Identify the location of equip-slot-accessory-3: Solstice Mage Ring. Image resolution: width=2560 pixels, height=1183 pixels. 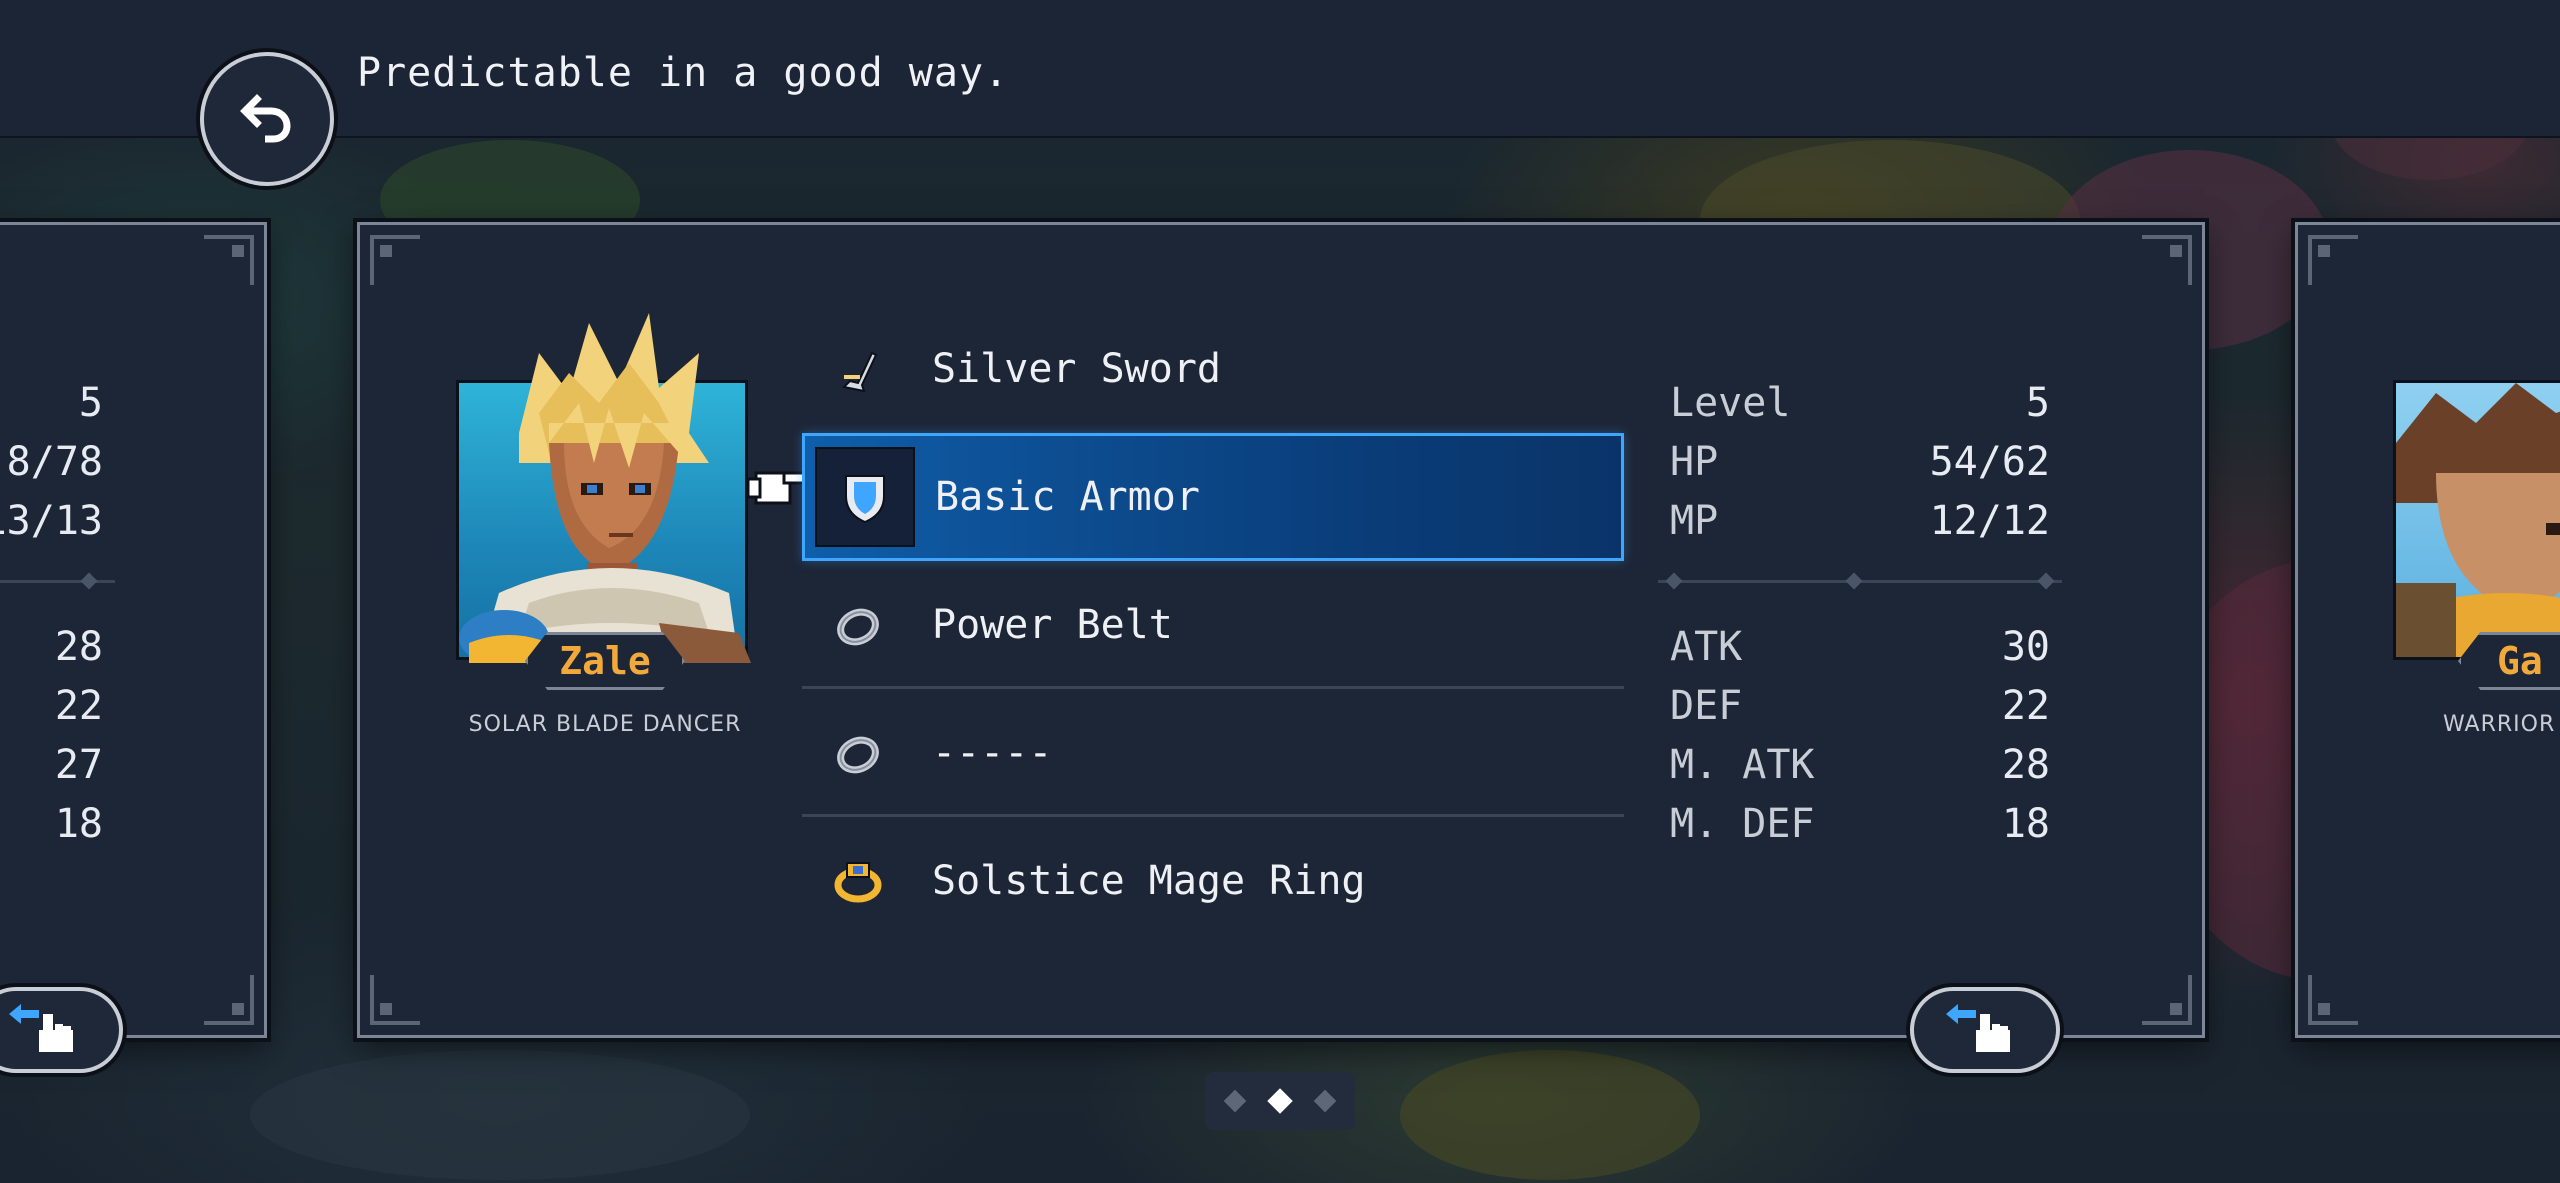
(1213, 881).